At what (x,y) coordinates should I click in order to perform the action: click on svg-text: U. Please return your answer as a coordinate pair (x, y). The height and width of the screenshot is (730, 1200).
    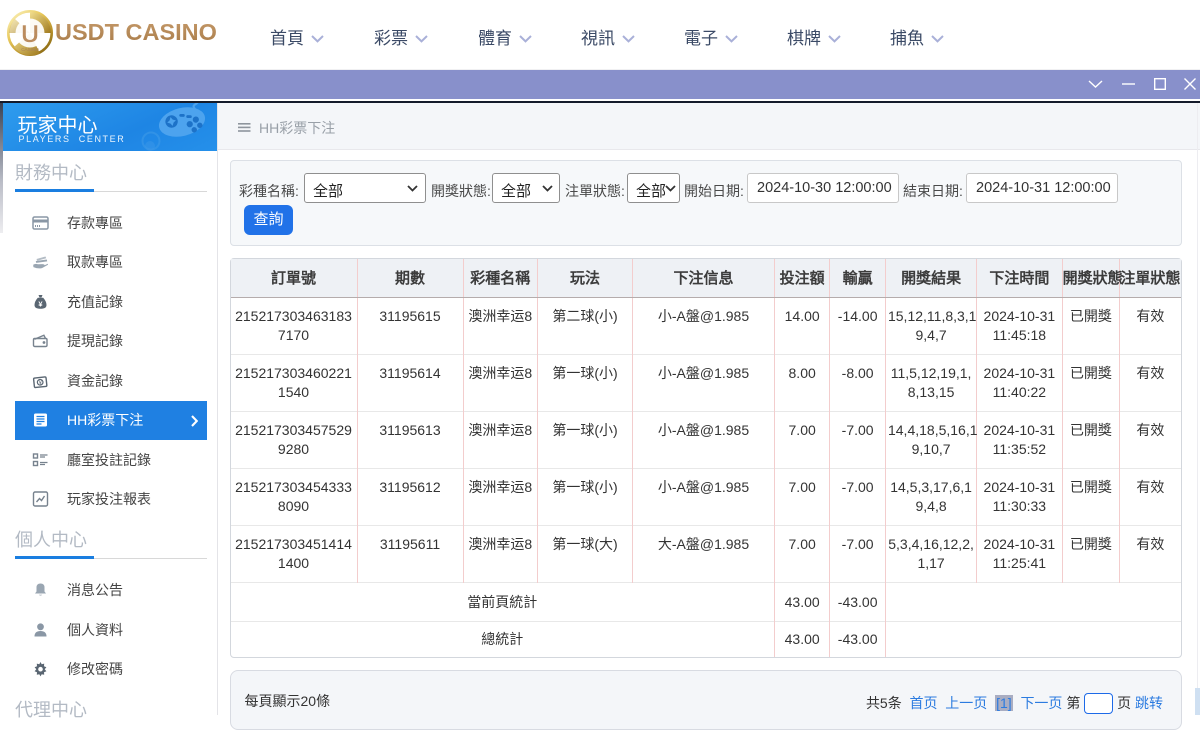
    Looking at the image, I should click on (30, 35).